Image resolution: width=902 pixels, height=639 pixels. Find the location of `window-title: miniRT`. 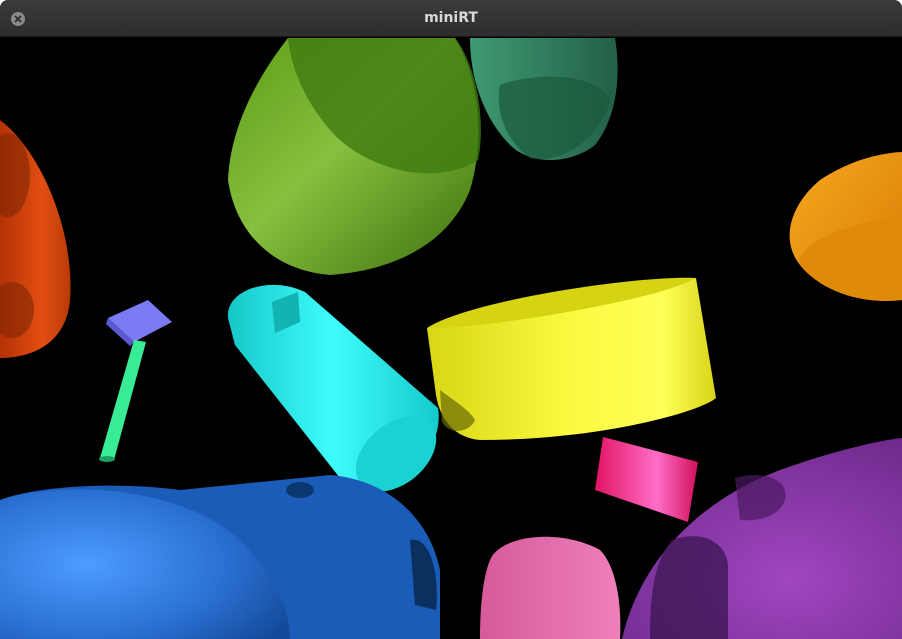

window-title: miniRT is located at coordinates (451, 18).